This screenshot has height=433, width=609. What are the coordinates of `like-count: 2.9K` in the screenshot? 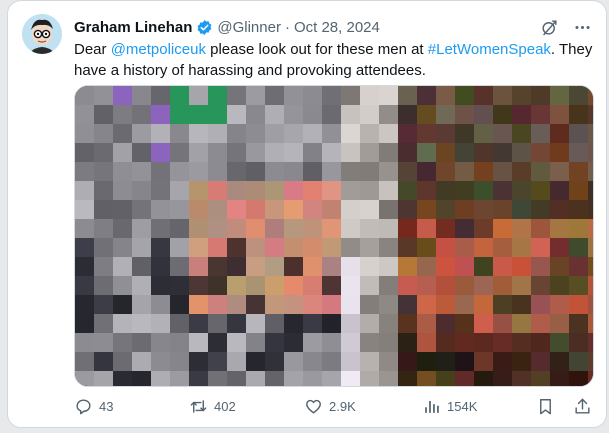 It's located at (342, 406).